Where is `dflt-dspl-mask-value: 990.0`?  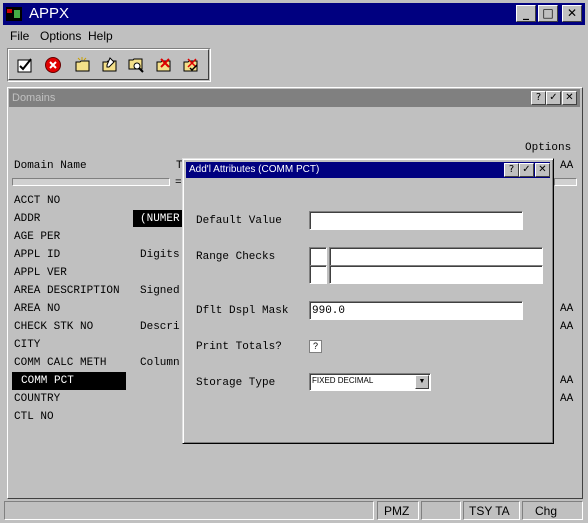
dflt-dspl-mask-value: 990.0 is located at coordinates (329, 311).